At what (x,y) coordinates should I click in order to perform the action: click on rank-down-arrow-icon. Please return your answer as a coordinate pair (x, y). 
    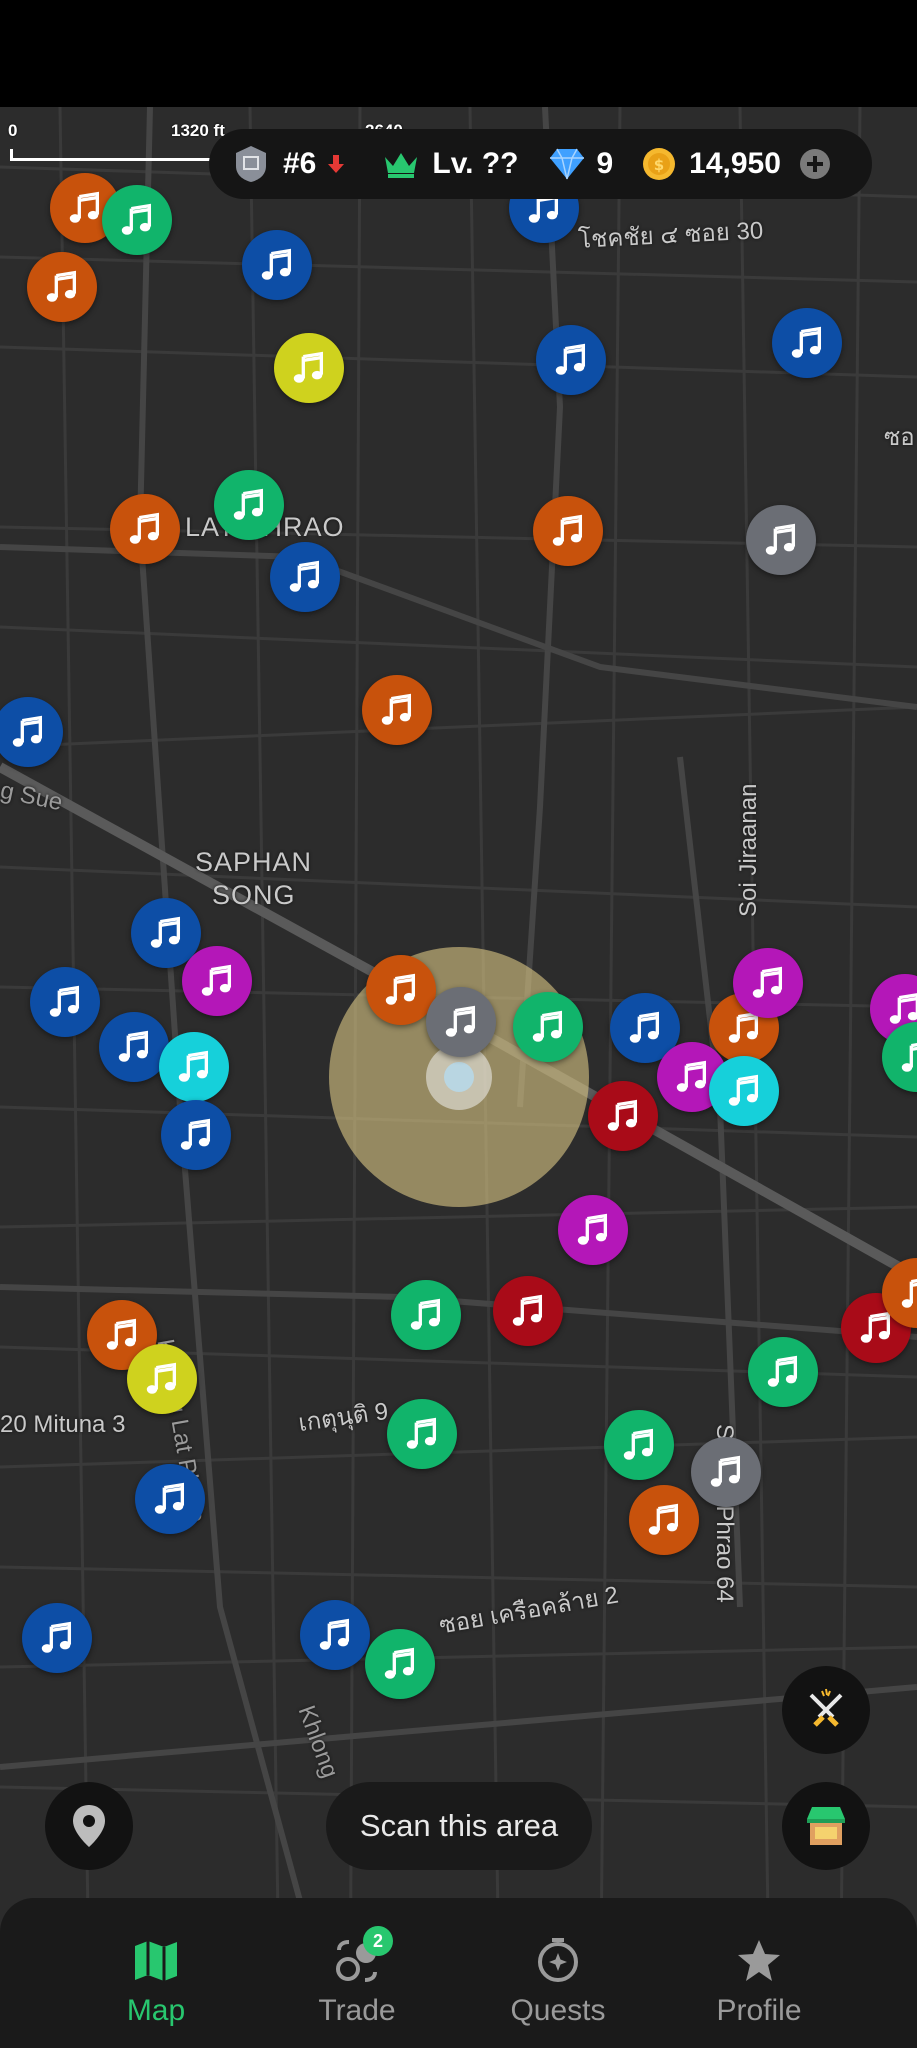
    Looking at the image, I should click on (336, 164).